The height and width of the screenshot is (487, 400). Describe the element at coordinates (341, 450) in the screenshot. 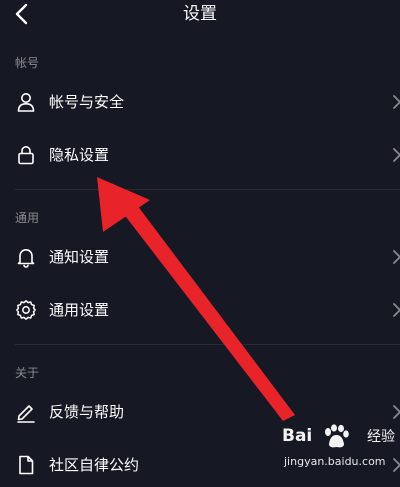

I see `baidu-jingyan-watermark: Bai 经验 jingyan.baidu.com` at that location.